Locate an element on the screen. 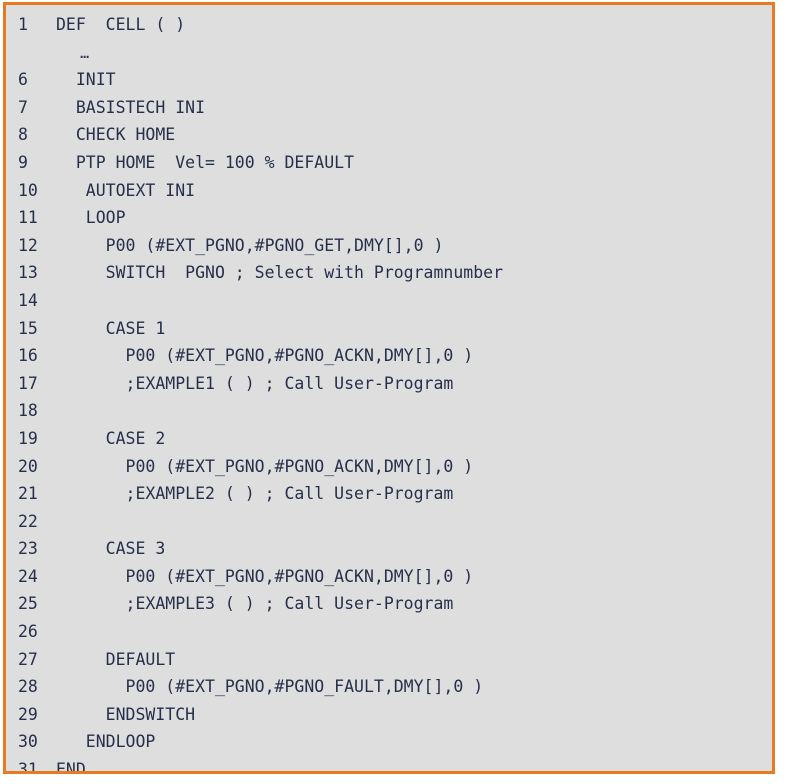 The image size is (790, 784). line-number: 14 is located at coordinates (28, 300).